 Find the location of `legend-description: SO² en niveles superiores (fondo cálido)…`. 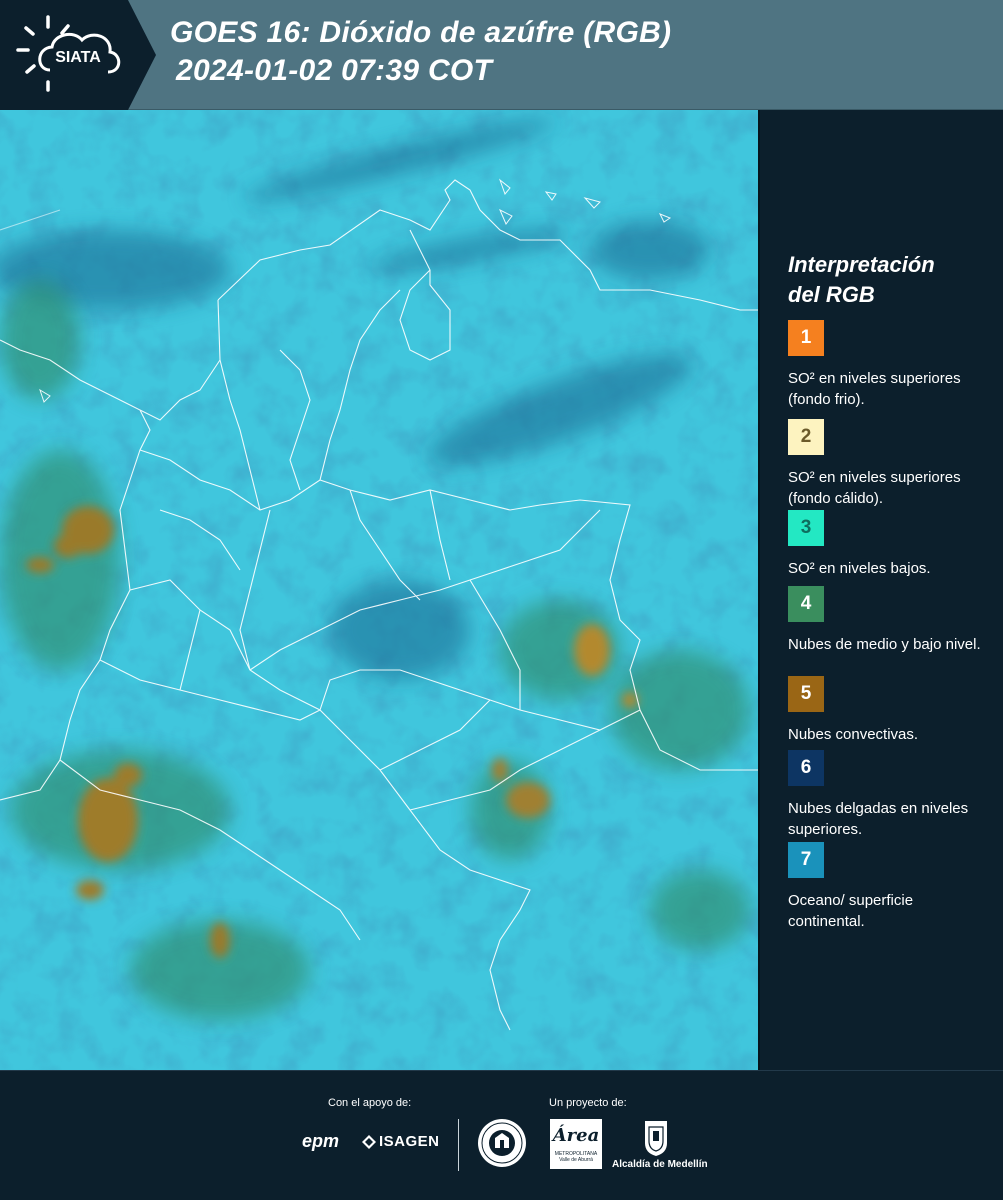

legend-description: SO² en niveles superiores (fondo cálido)… is located at coordinates (874, 488).